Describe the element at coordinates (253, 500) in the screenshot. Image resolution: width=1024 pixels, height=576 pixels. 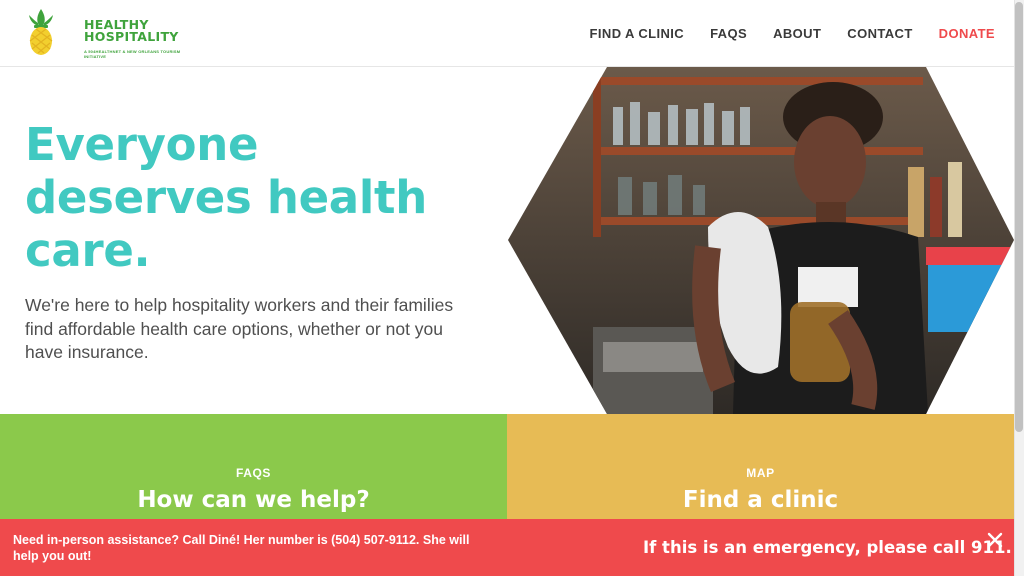
I see `faq-card-title: How can we help?` at that location.